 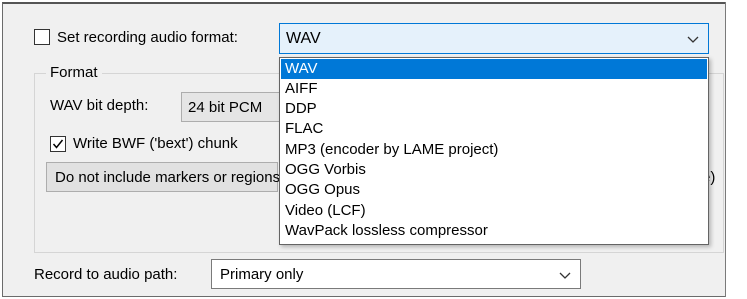 I want to click on format-option-wavpack: WavPack lossless compressor, so click(x=494, y=231).